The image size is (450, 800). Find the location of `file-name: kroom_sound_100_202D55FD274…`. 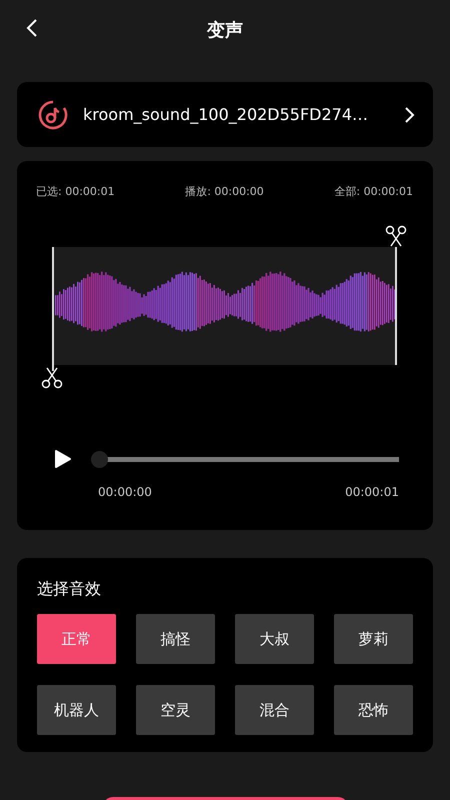

file-name: kroom_sound_100_202D55FD274… is located at coordinates (226, 114).